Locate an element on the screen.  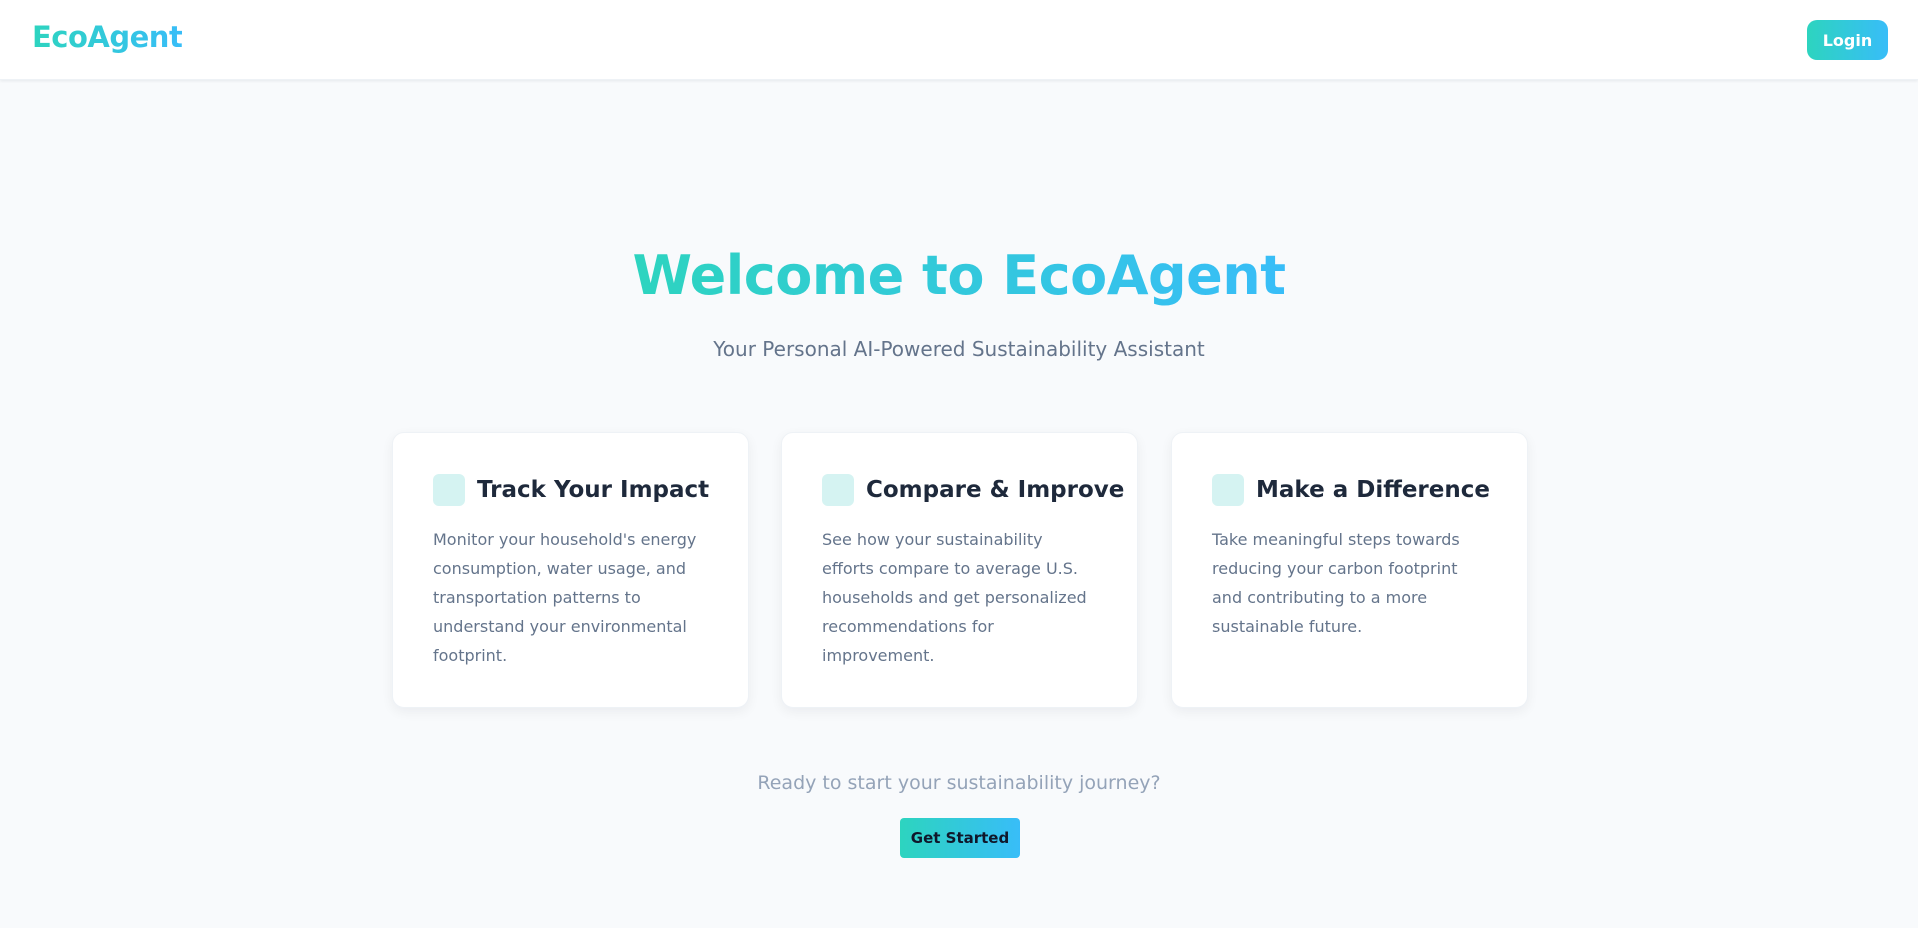
top-navbar: EcoAgent Login is located at coordinates (959, 40).